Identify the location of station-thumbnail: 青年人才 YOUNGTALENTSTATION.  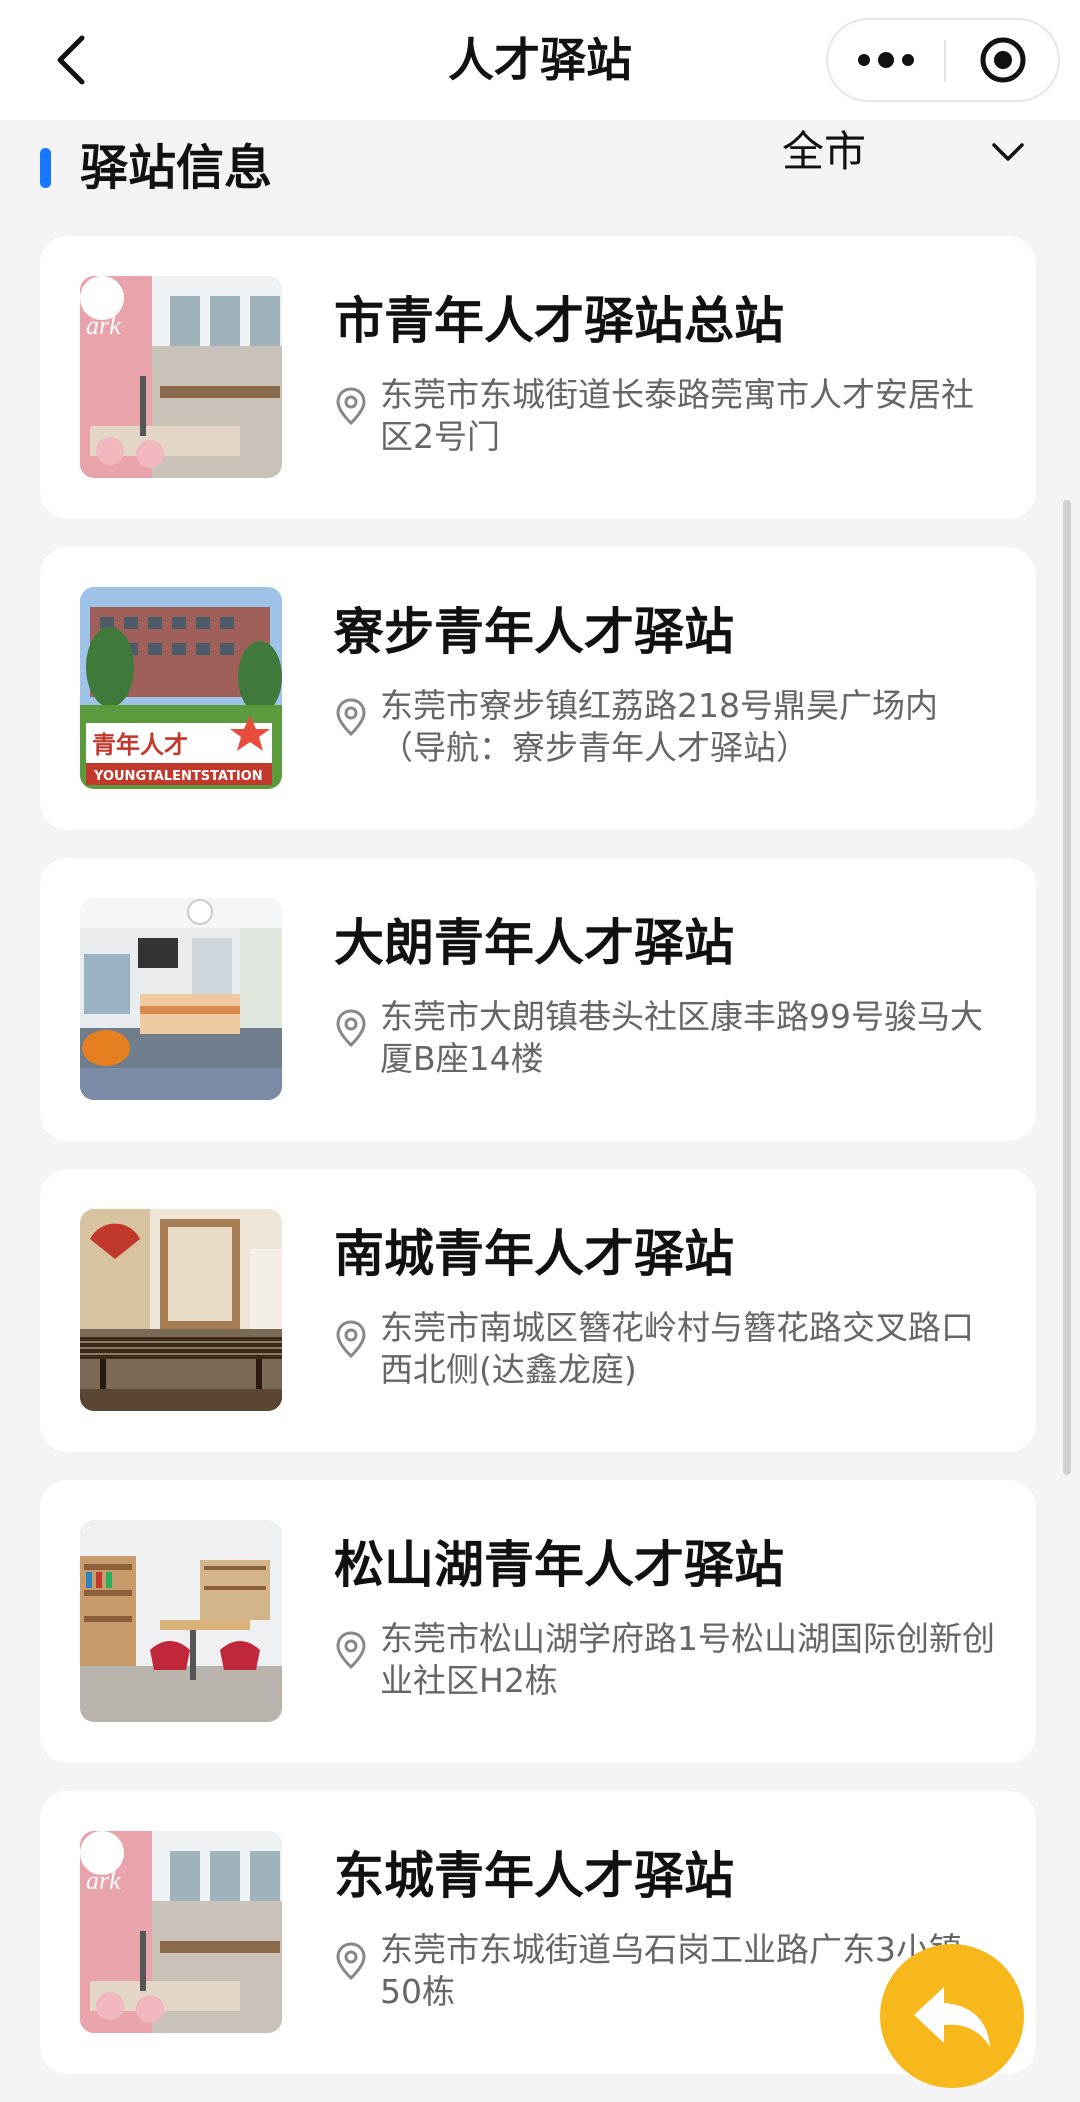
(181, 688).